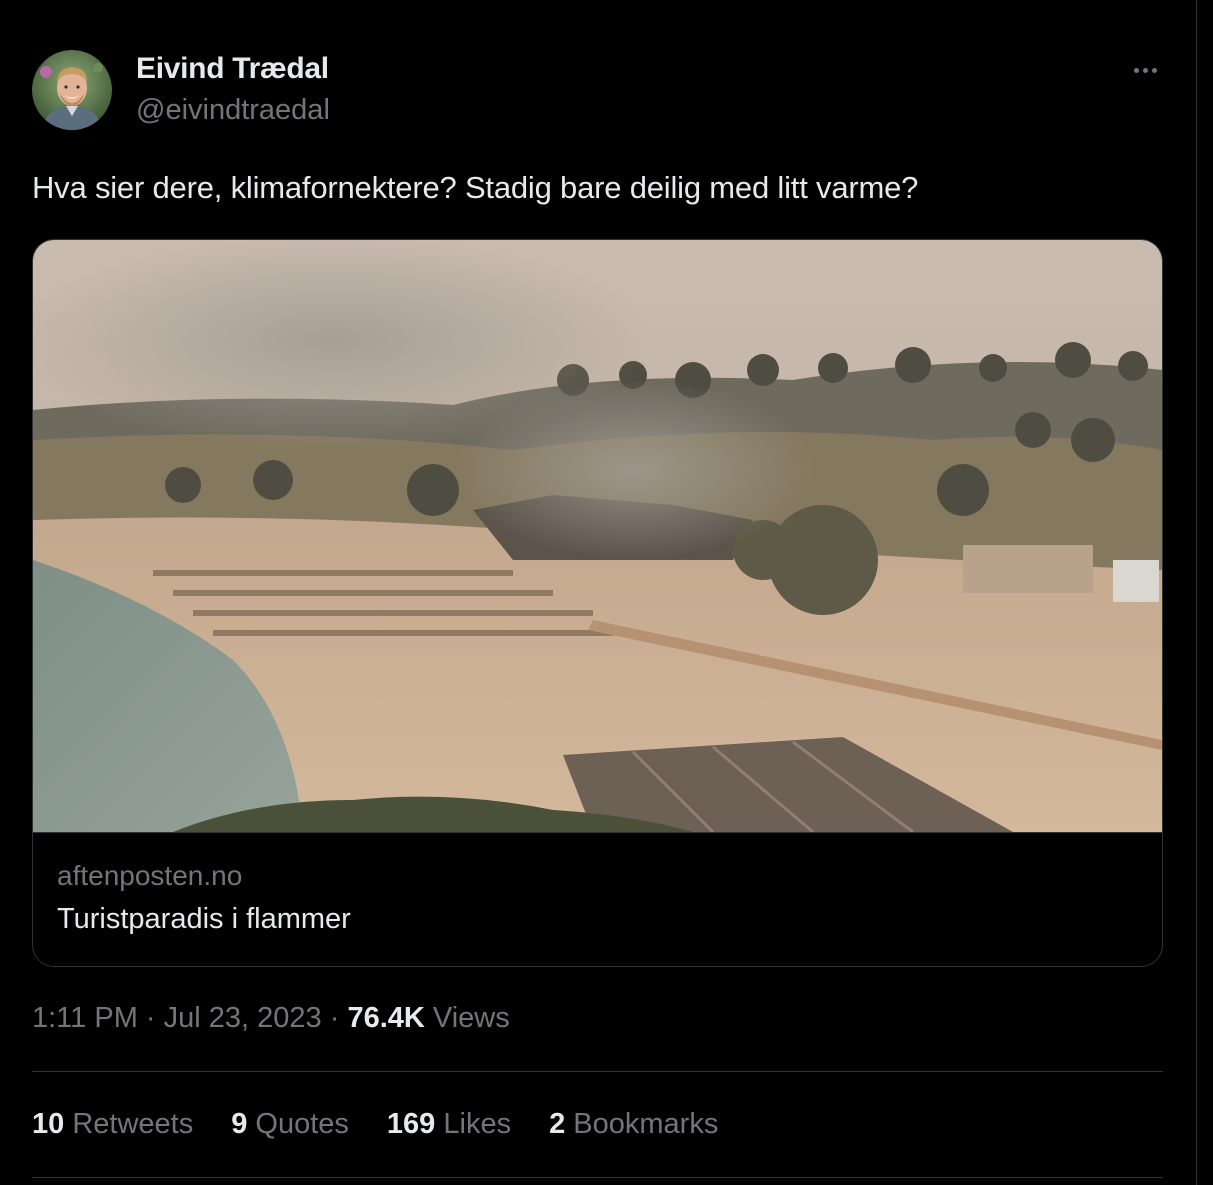 This screenshot has width=1213, height=1185. Describe the element at coordinates (385, 1018) in the screenshot. I see `views-count: 76.4K` at that location.